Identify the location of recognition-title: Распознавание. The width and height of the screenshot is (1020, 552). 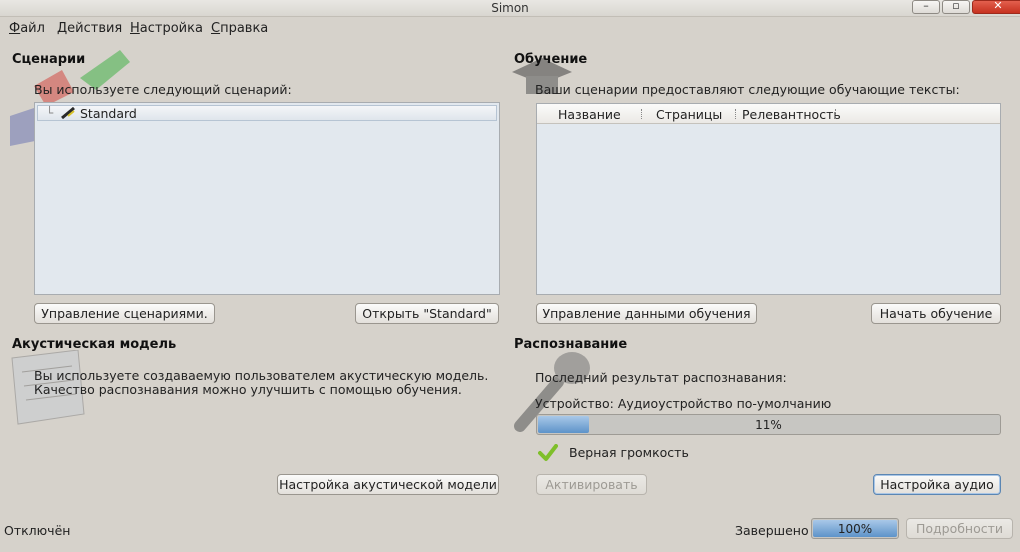
(571, 344).